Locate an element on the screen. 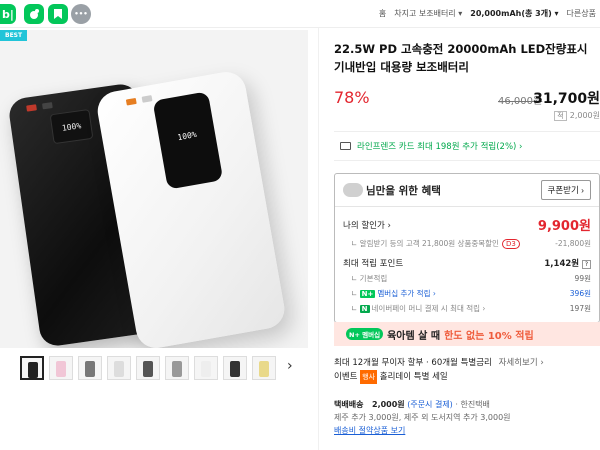 This screenshot has height=450, width=600. alert-discount-label: ∟ 알림받기 등의 고객 21,800원 상품중복할인 D3 is located at coordinates (431, 243).